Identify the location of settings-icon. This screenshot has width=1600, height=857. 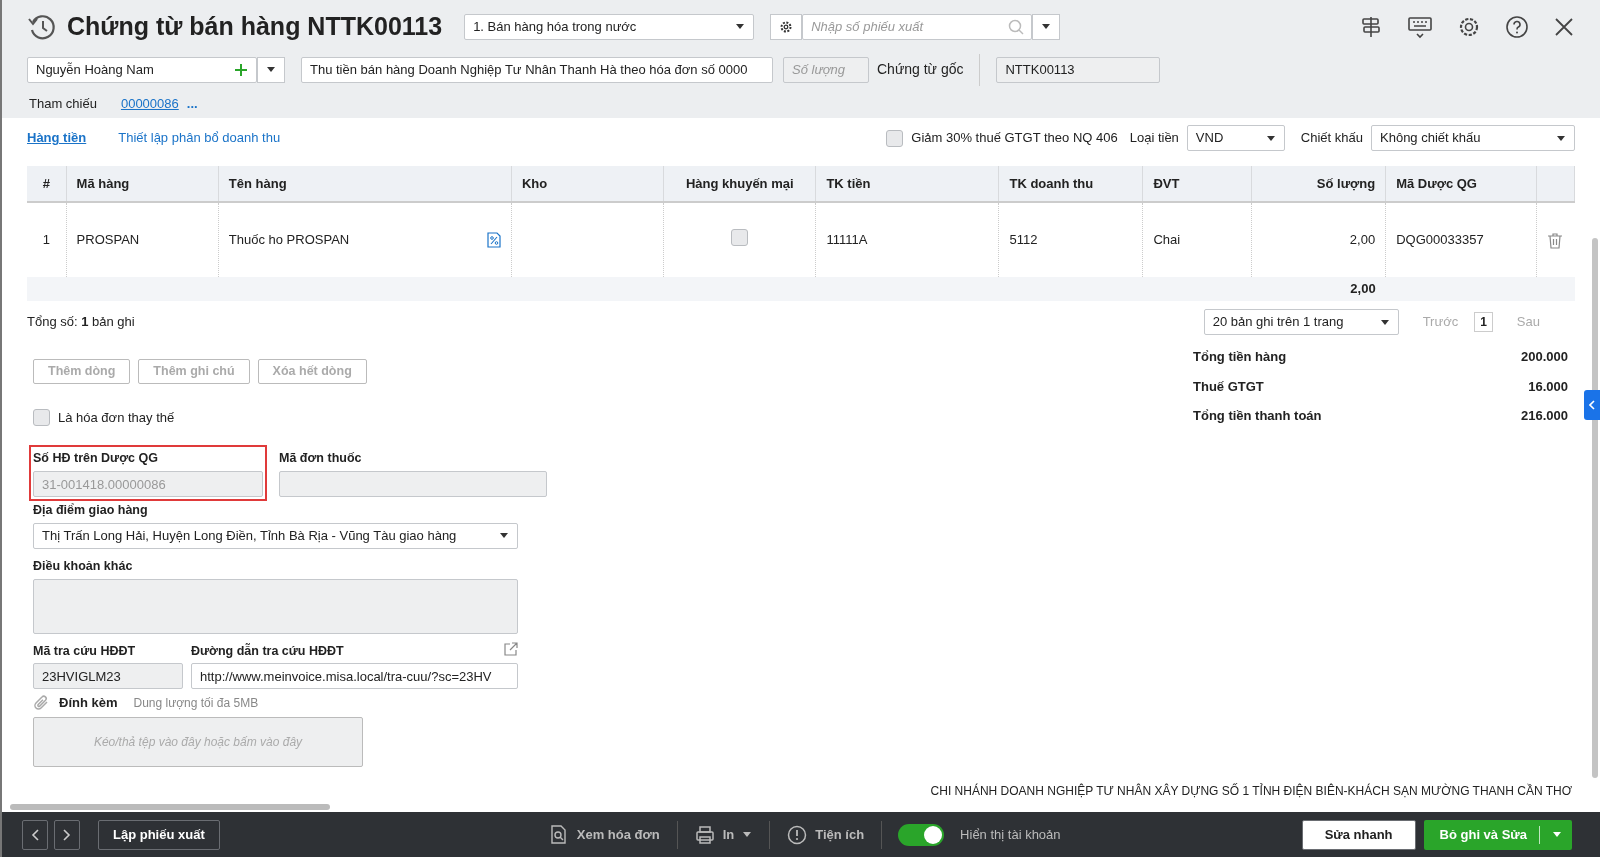
(786, 26).